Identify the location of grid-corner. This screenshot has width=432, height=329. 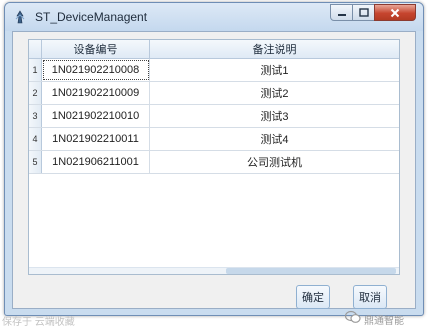
(35, 49).